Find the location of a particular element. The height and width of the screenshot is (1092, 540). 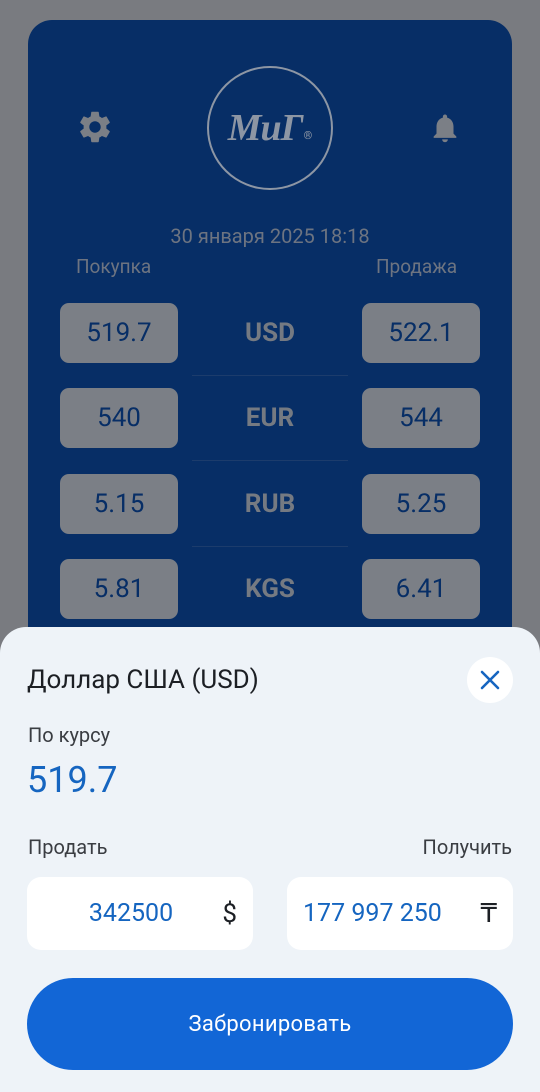

bell-icon is located at coordinates (445, 128).